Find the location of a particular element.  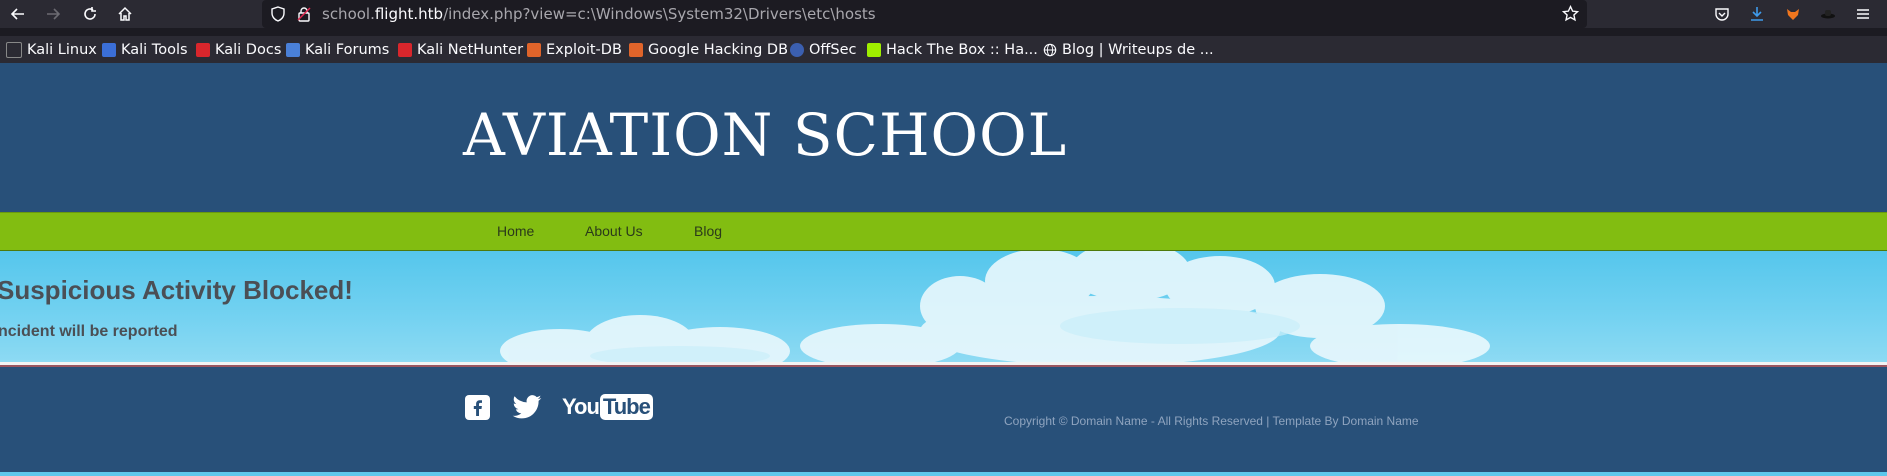

bookmark-kali-tools: Kali Tools is located at coordinates (145, 50).